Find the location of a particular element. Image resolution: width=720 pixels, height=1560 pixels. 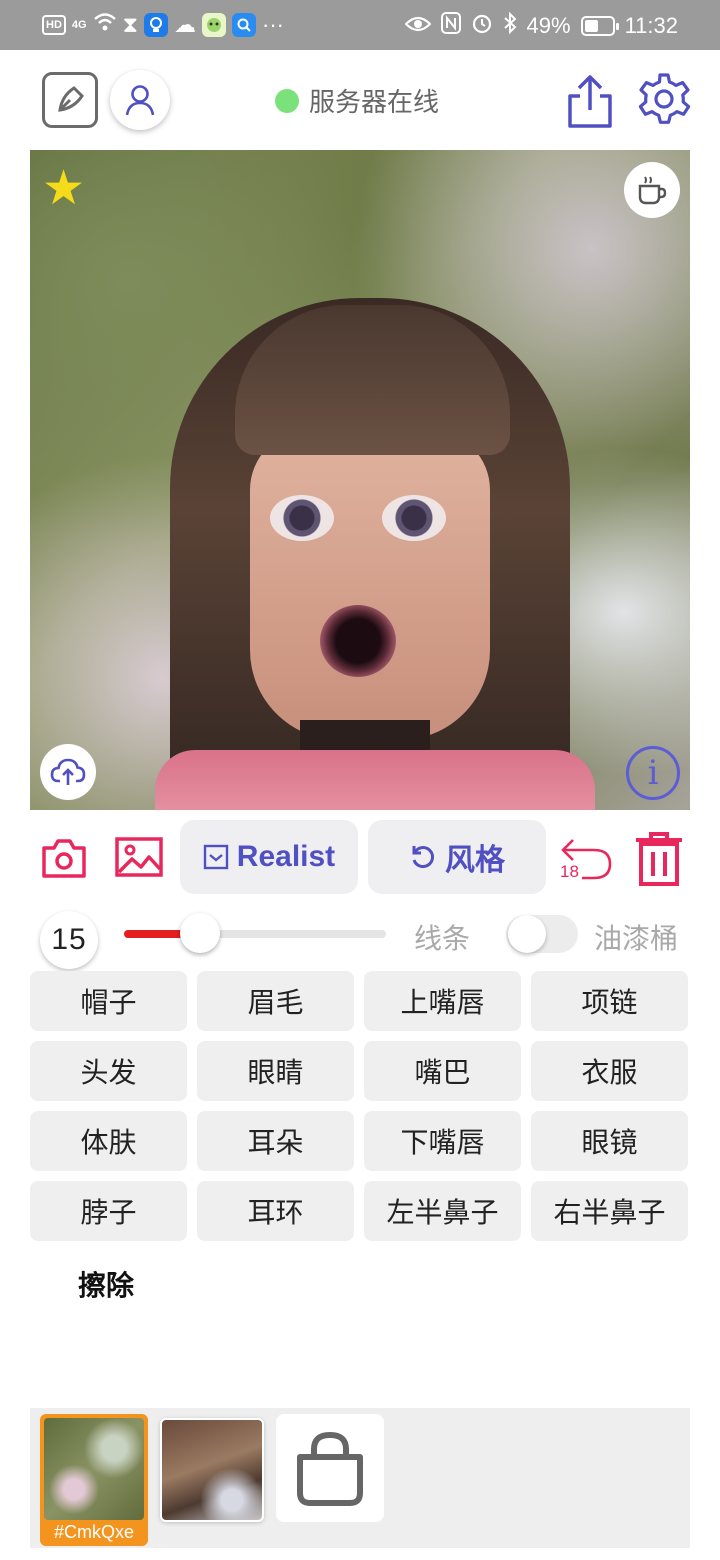

camera-button is located at coordinates (64, 858).